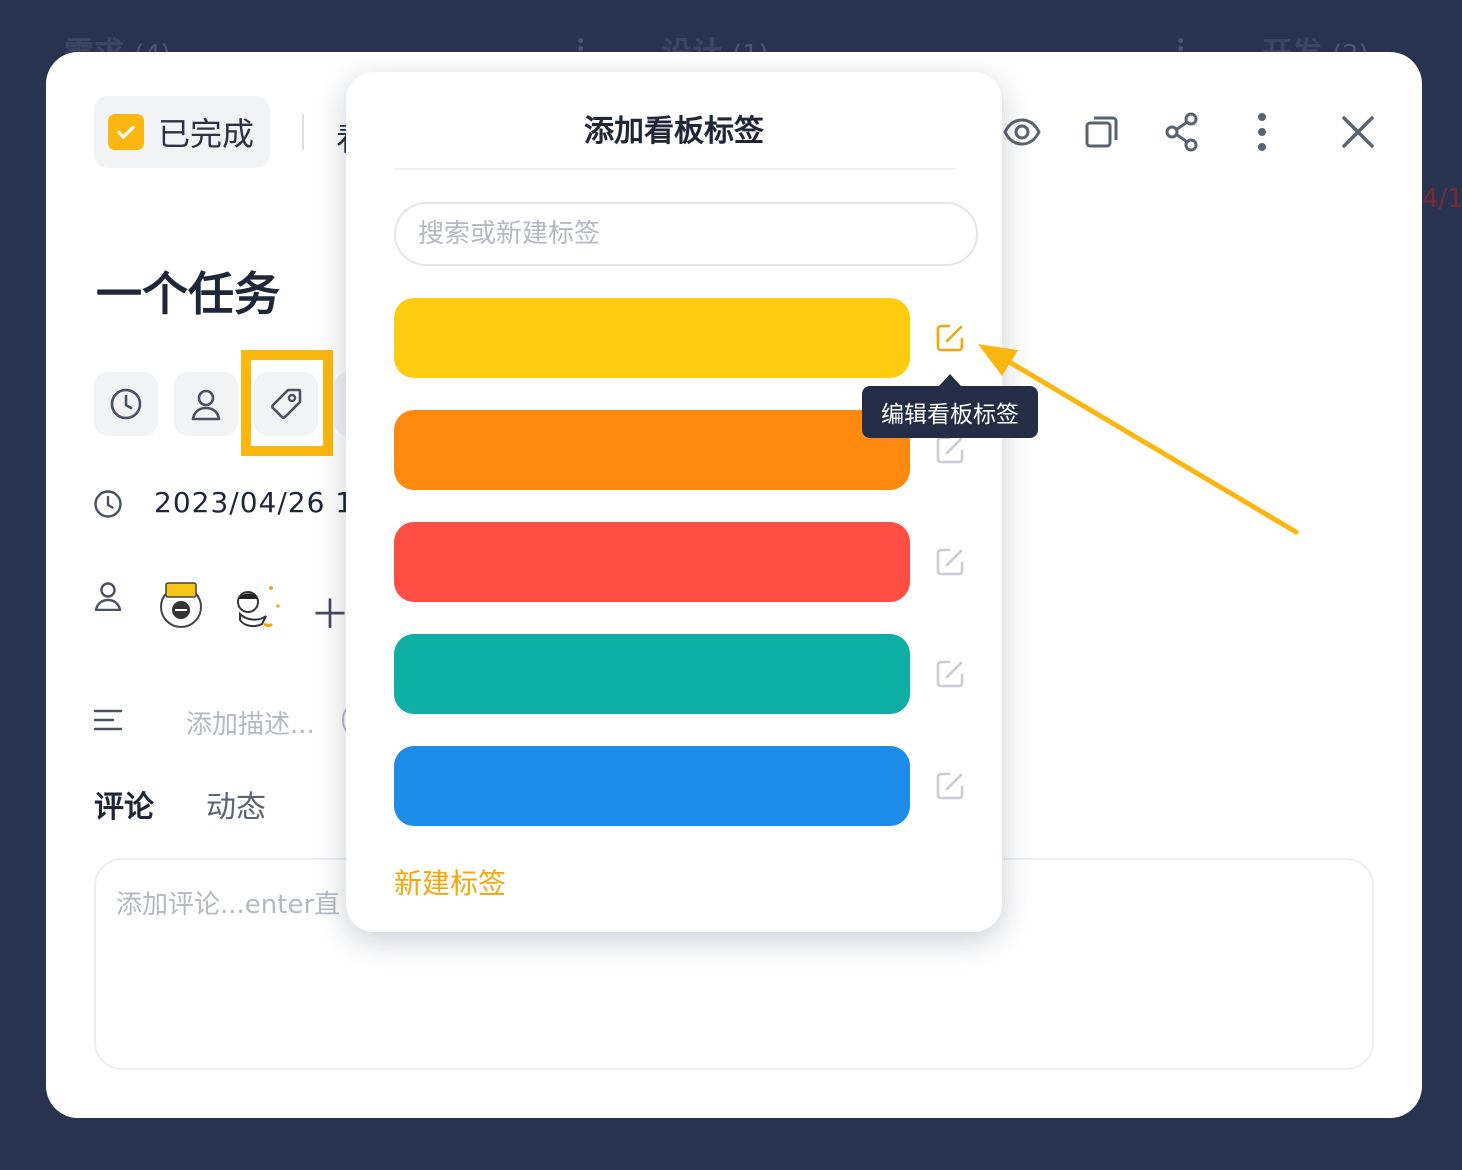 This screenshot has height=1170, width=1462. Describe the element at coordinates (287, 403) in the screenshot. I see `highlight-annotation` at that location.